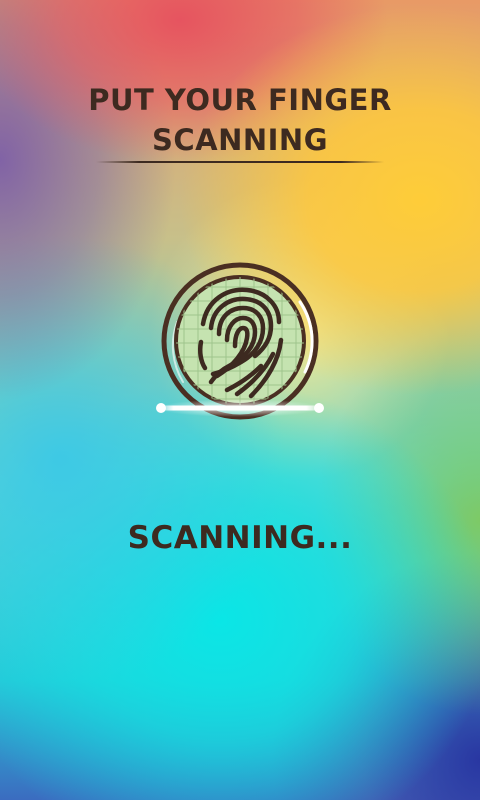 The width and height of the screenshot is (480, 800). What do you see at coordinates (240, 120) in the screenshot?
I see `page-title: PUT YOUR FINGER SCANNING` at bounding box center [240, 120].